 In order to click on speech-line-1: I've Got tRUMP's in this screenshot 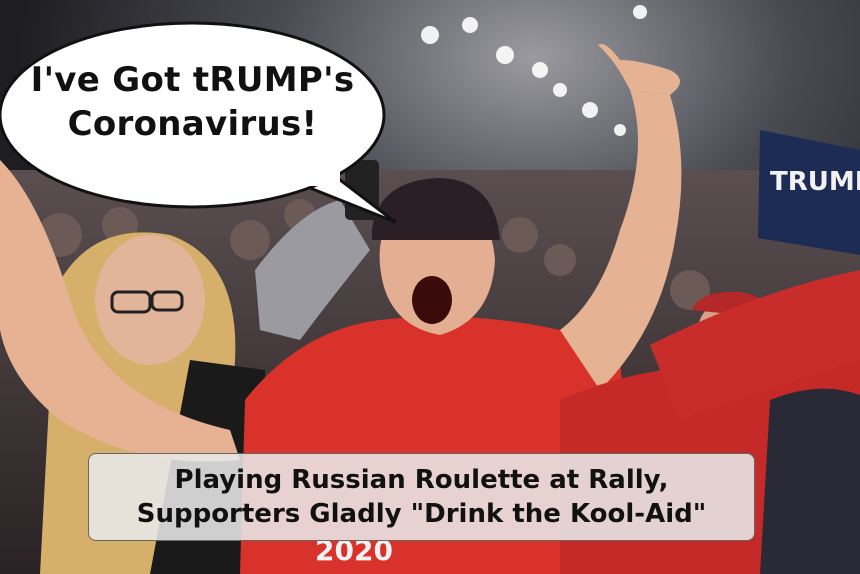, I will do `click(192, 80)`.